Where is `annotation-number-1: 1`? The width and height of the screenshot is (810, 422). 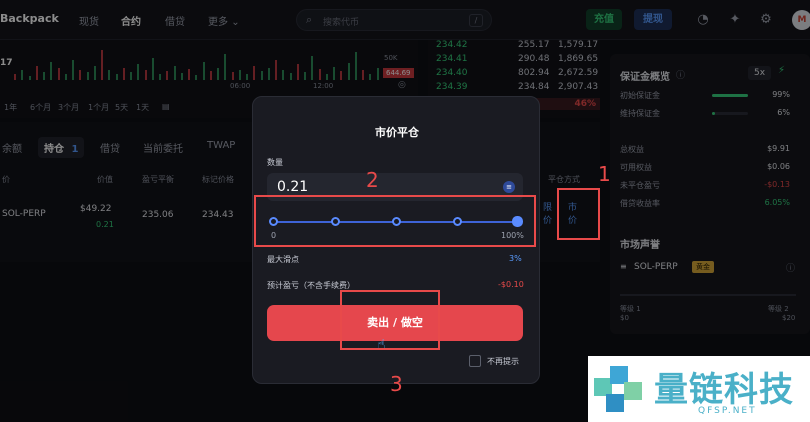
annotation-number-1: 1 is located at coordinates (604, 174).